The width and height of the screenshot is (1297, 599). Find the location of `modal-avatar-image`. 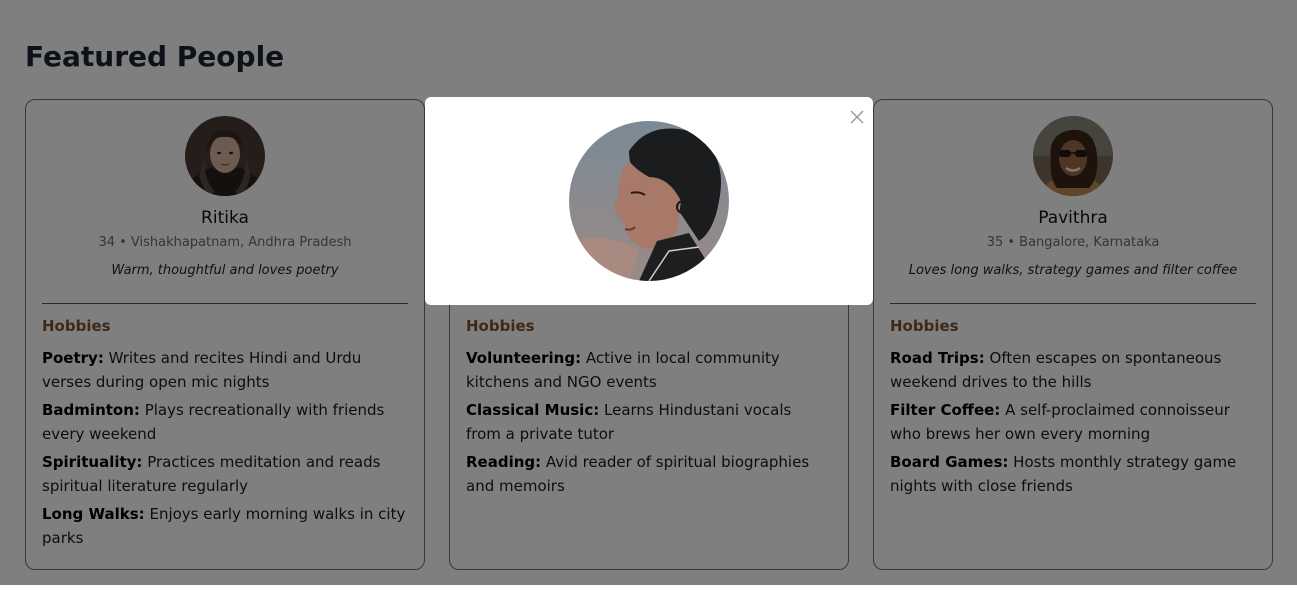

modal-avatar-image is located at coordinates (649, 201).